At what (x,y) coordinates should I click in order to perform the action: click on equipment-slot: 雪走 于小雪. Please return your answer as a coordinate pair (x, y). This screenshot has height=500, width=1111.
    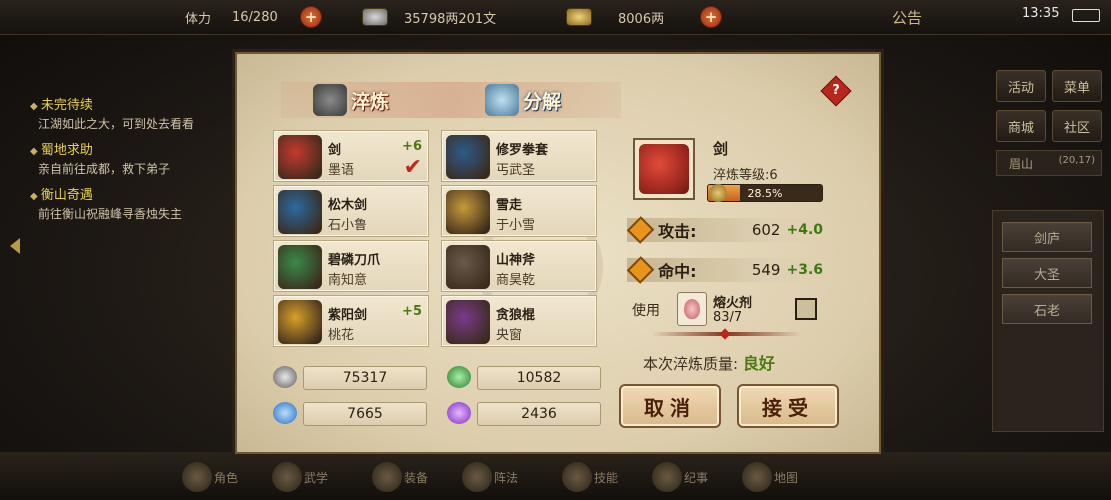
    Looking at the image, I should click on (519, 211).